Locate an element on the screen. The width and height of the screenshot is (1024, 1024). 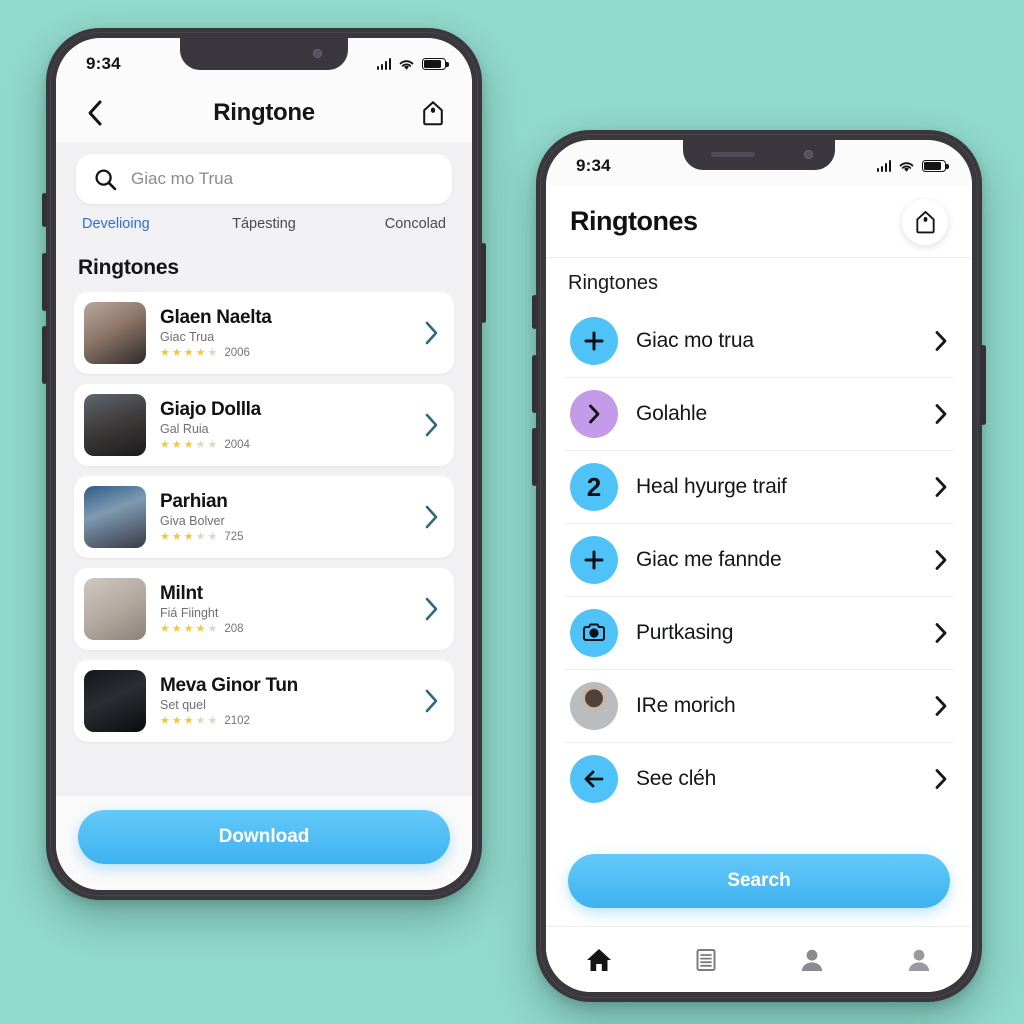
status-icons is located at coordinates (912, 166).